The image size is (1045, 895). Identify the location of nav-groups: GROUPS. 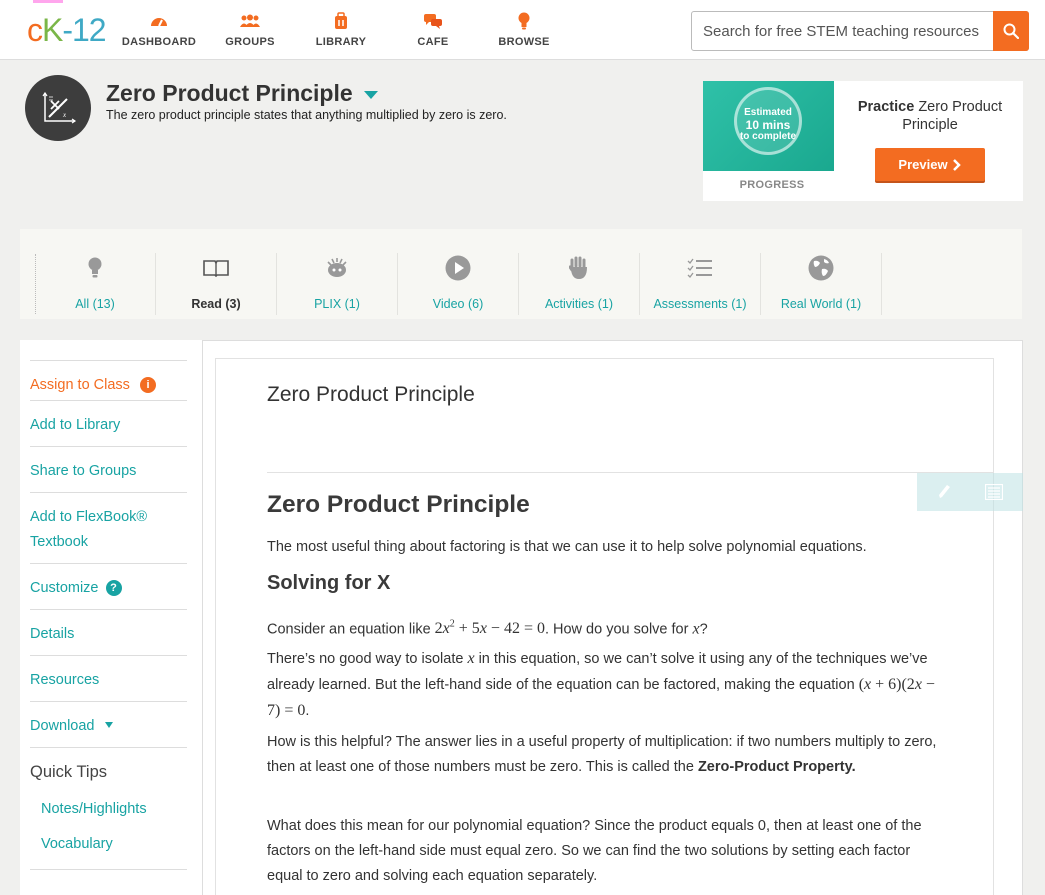
(250, 29).